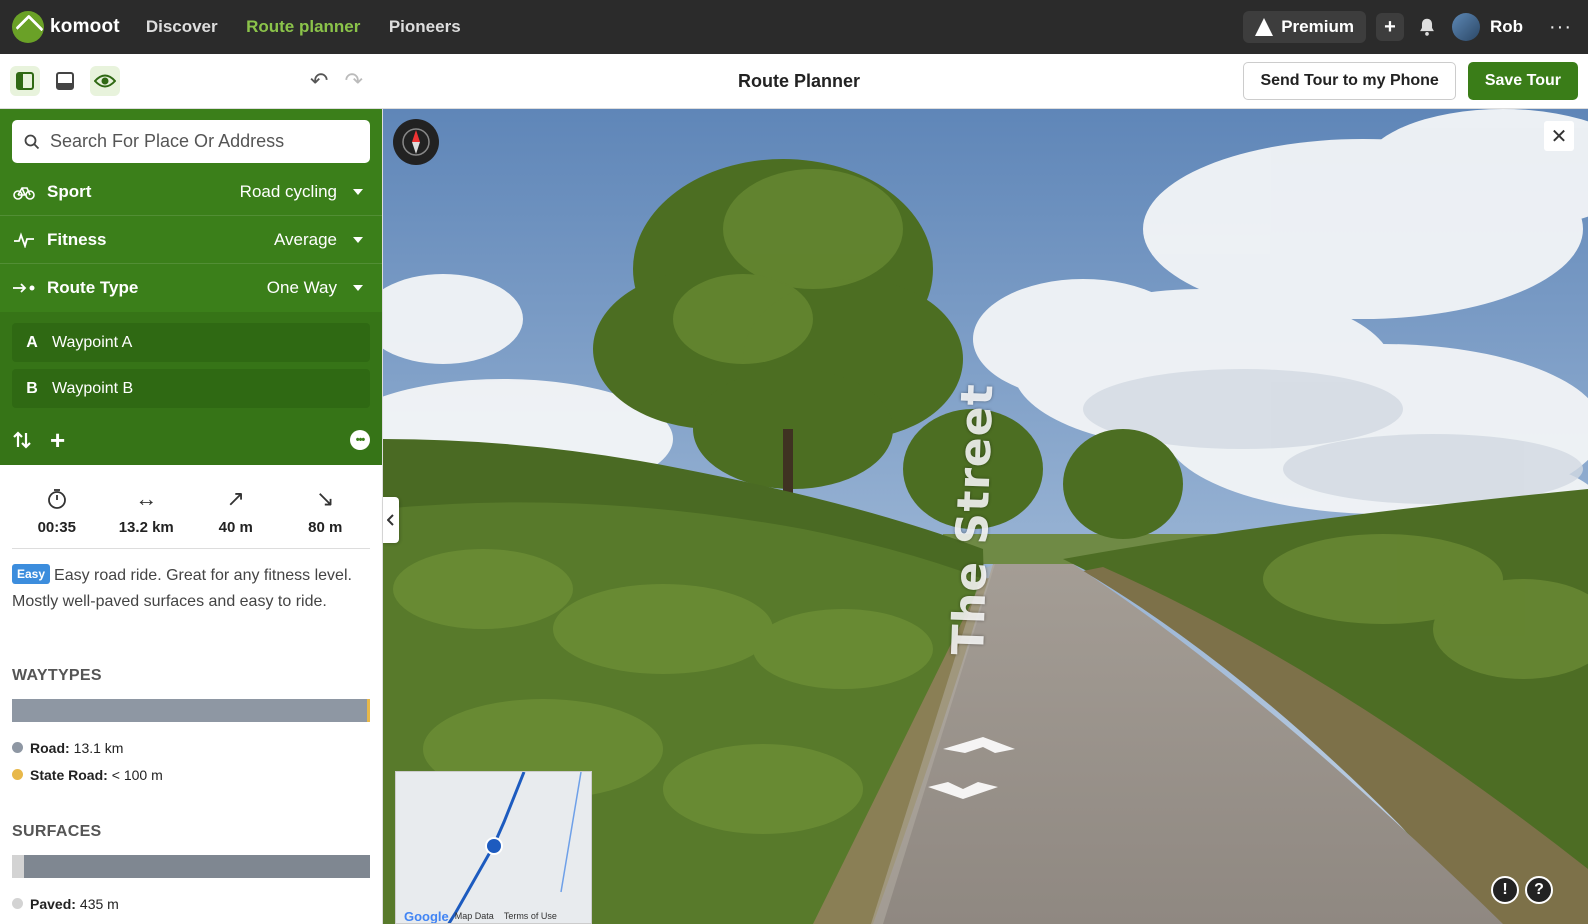 This screenshot has height=924, width=1588. Describe the element at coordinates (182, 26) in the screenshot. I see `nav-discover: Discover` at that location.